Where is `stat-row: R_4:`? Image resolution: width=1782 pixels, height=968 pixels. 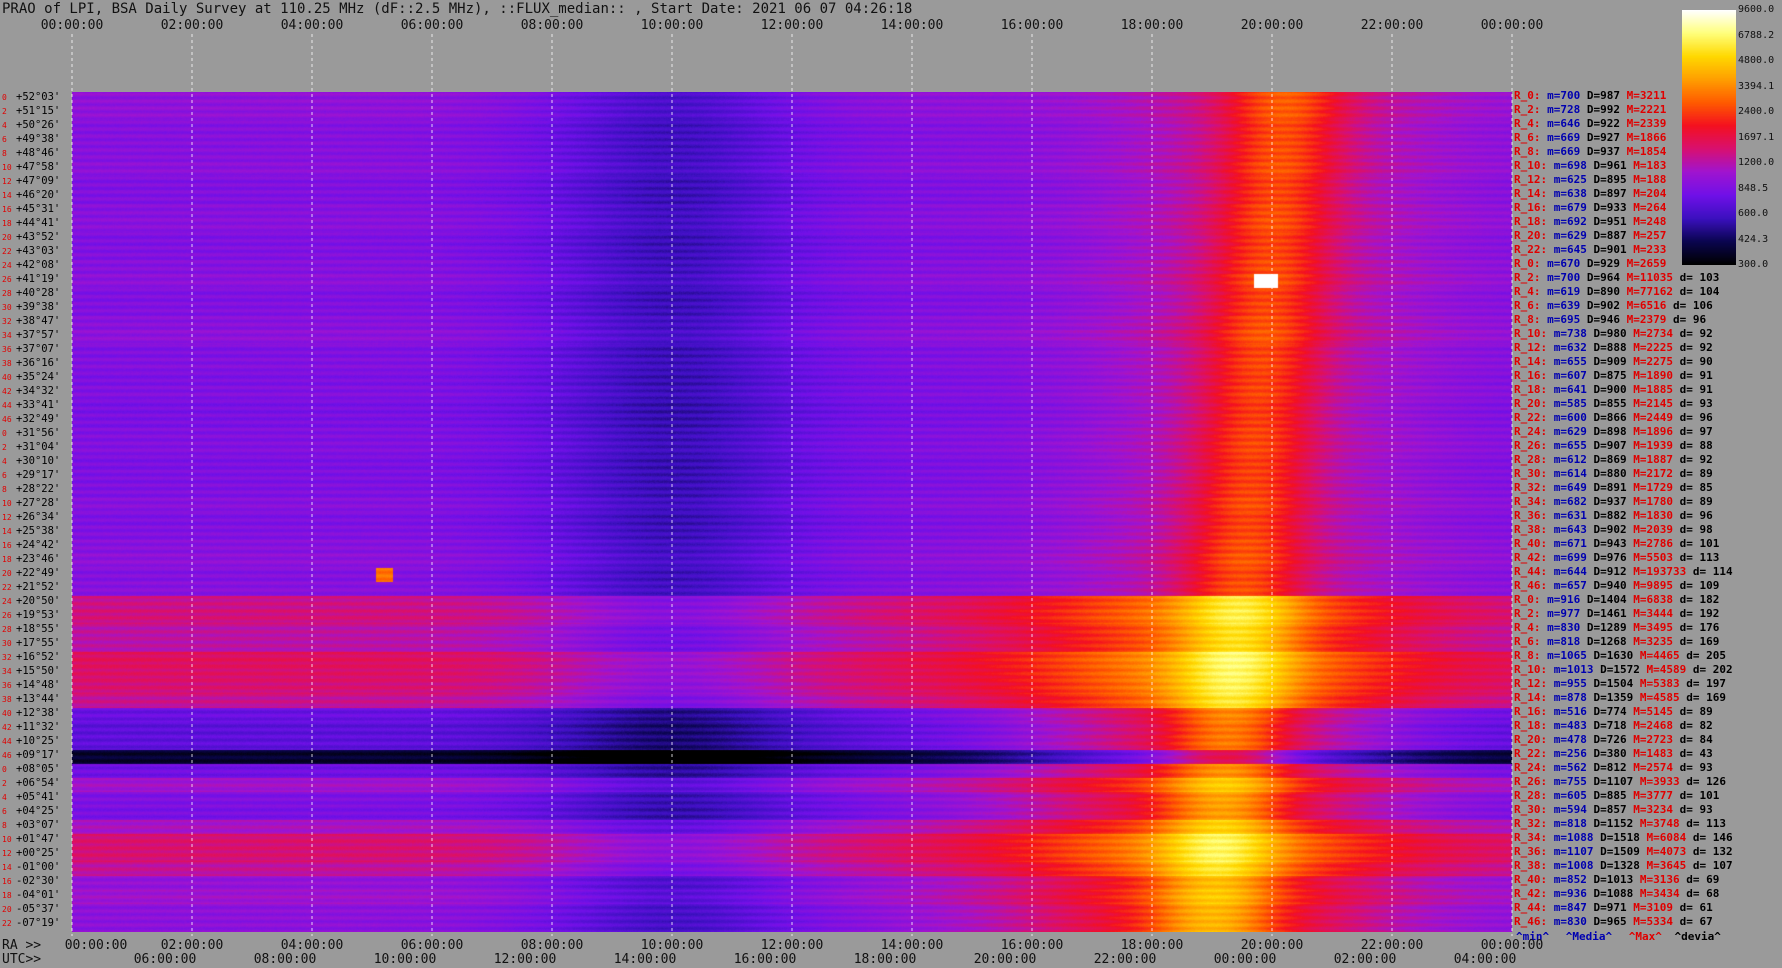 stat-row: R_4: is located at coordinates (1527, 627).